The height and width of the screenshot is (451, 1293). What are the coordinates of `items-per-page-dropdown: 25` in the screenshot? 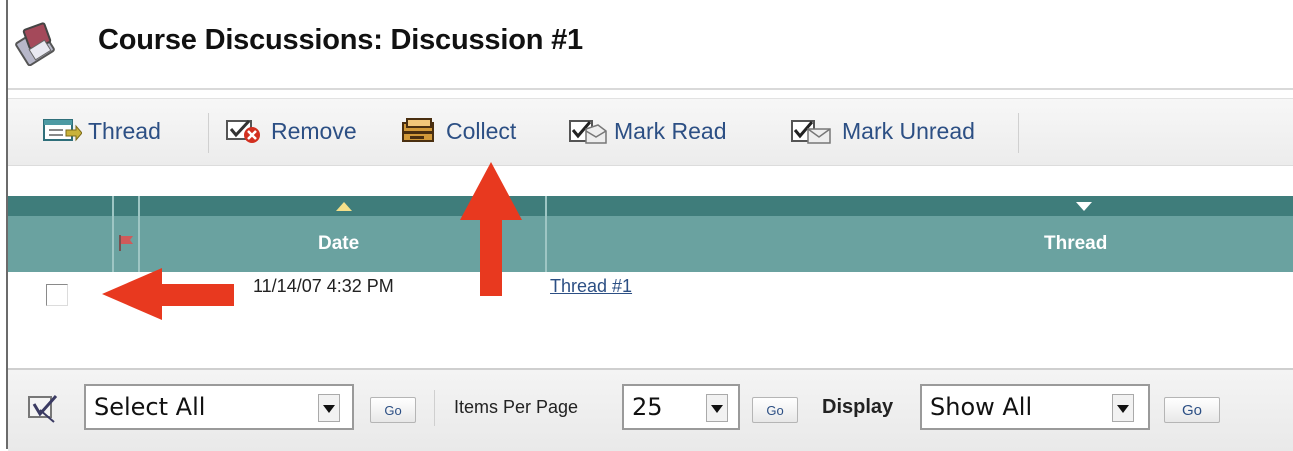 It's located at (681, 407).